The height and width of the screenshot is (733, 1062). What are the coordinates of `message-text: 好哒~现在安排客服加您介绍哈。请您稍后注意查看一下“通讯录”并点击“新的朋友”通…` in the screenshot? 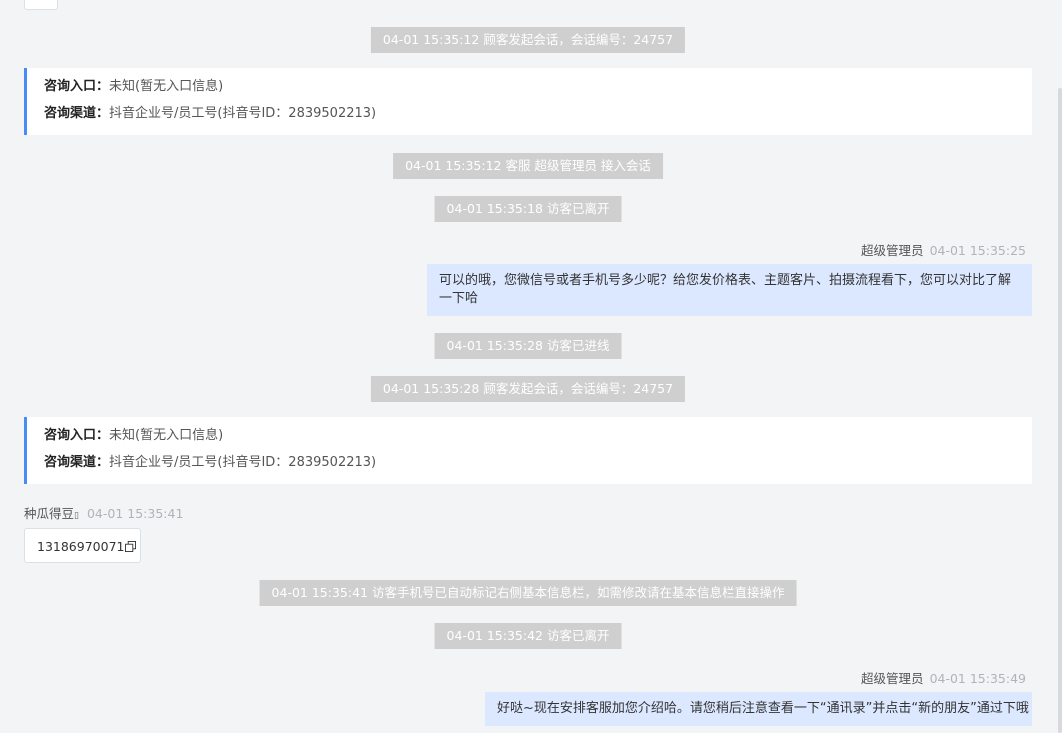 It's located at (763, 708).